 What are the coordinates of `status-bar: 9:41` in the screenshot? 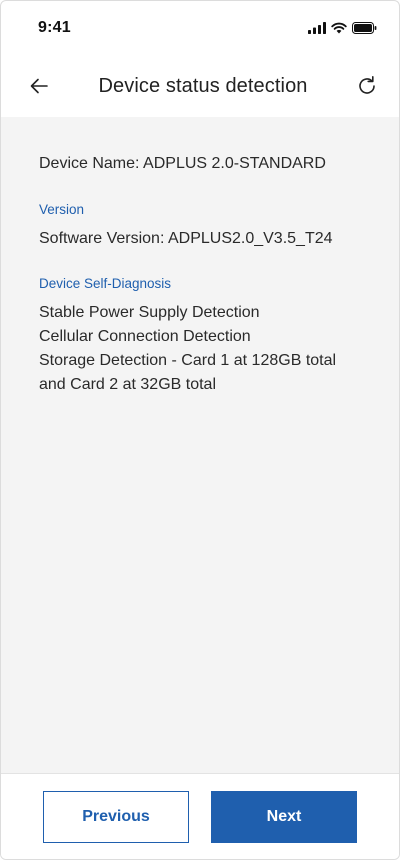 It's located at (200, 28).